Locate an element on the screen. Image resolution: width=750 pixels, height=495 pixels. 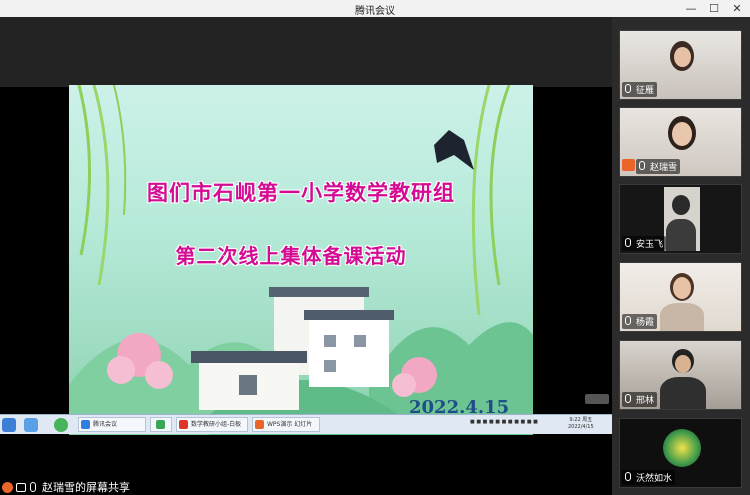
screen-share-icon is located at coordinates (21, 487).